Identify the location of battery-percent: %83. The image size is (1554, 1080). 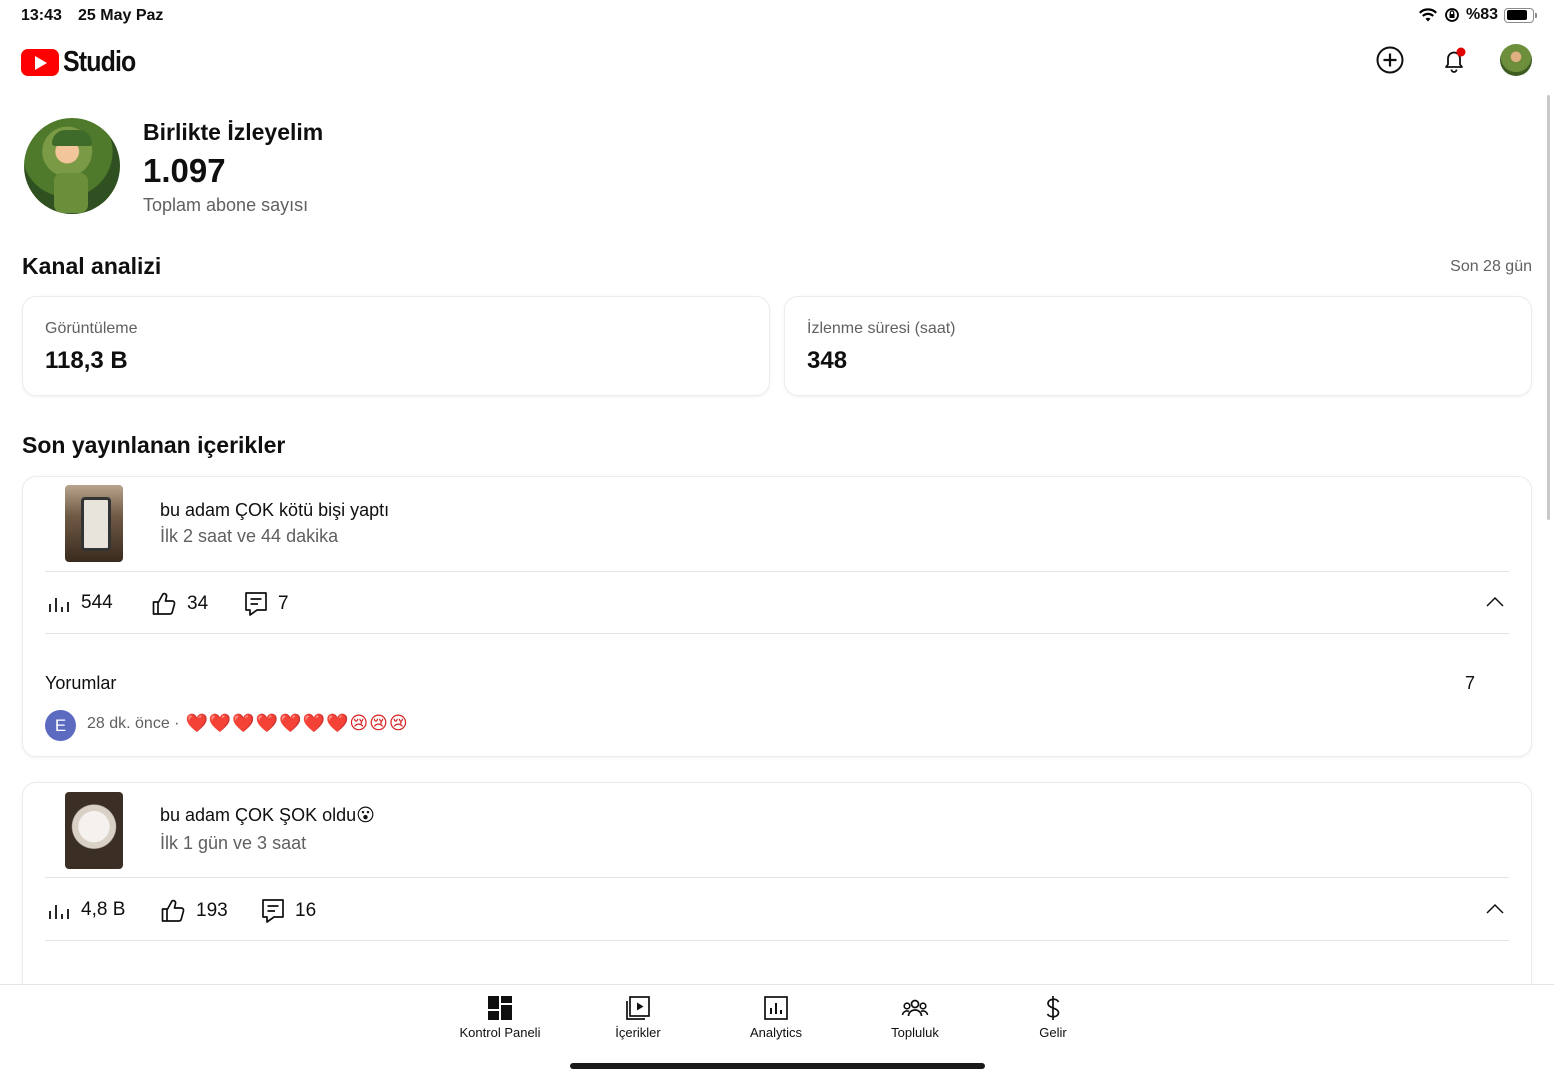
(1481, 14).